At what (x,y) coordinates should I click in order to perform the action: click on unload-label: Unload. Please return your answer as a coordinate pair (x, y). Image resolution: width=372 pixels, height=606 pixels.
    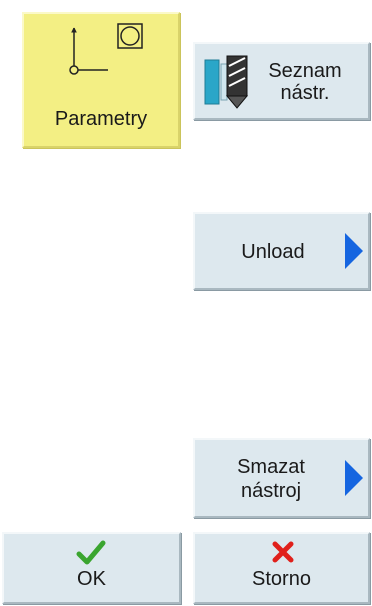
    Looking at the image, I should click on (273, 252).